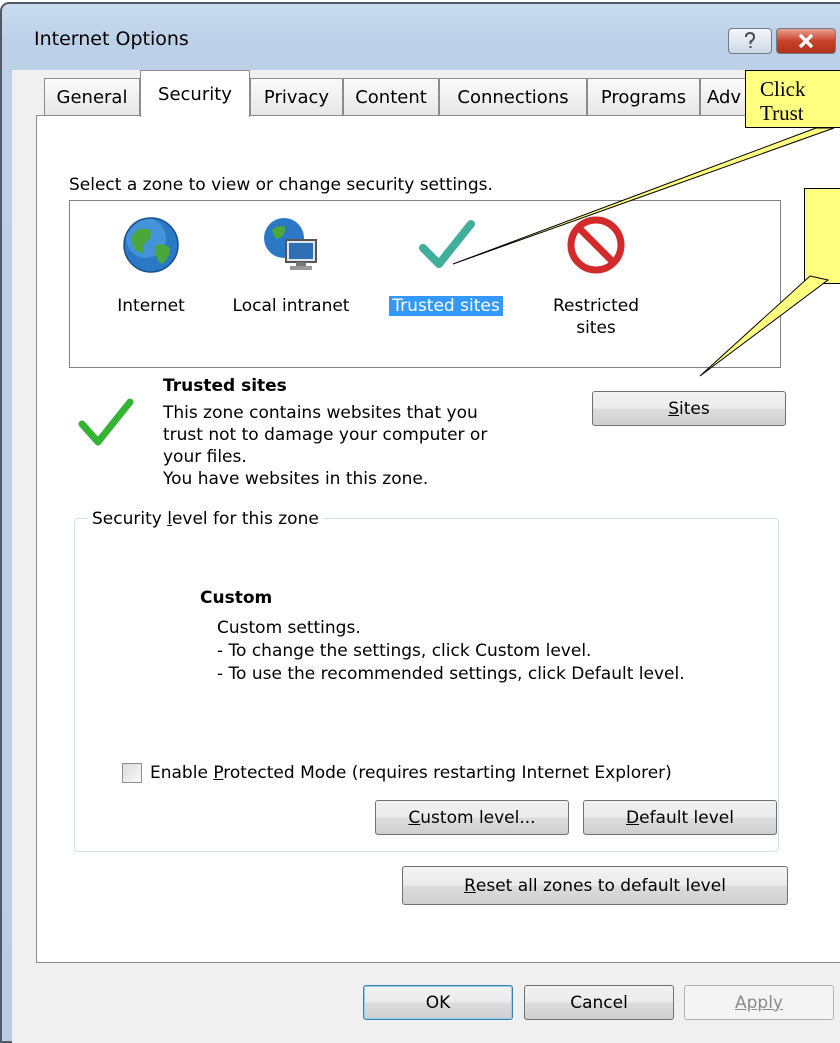 The width and height of the screenshot is (840, 1043). What do you see at coordinates (245, 519) in the screenshot?
I see `legend-post: evel for this zone` at bounding box center [245, 519].